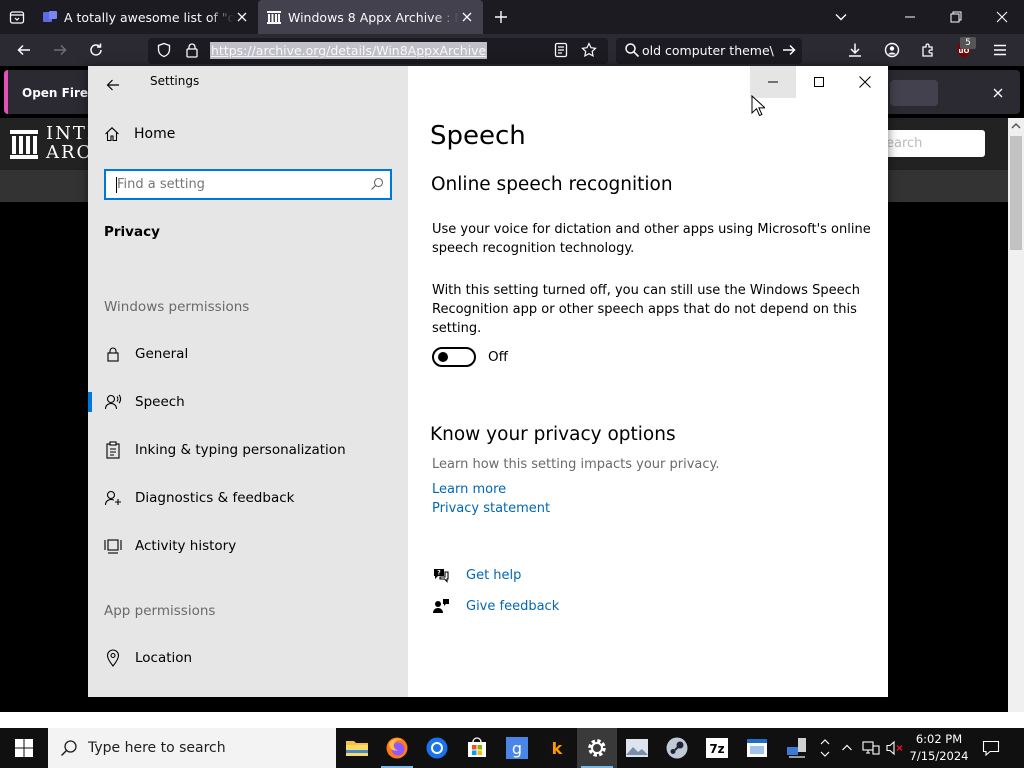 The width and height of the screenshot is (1024, 768). Describe the element at coordinates (855, 50) in the screenshot. I see `downloads-icon` at that location.